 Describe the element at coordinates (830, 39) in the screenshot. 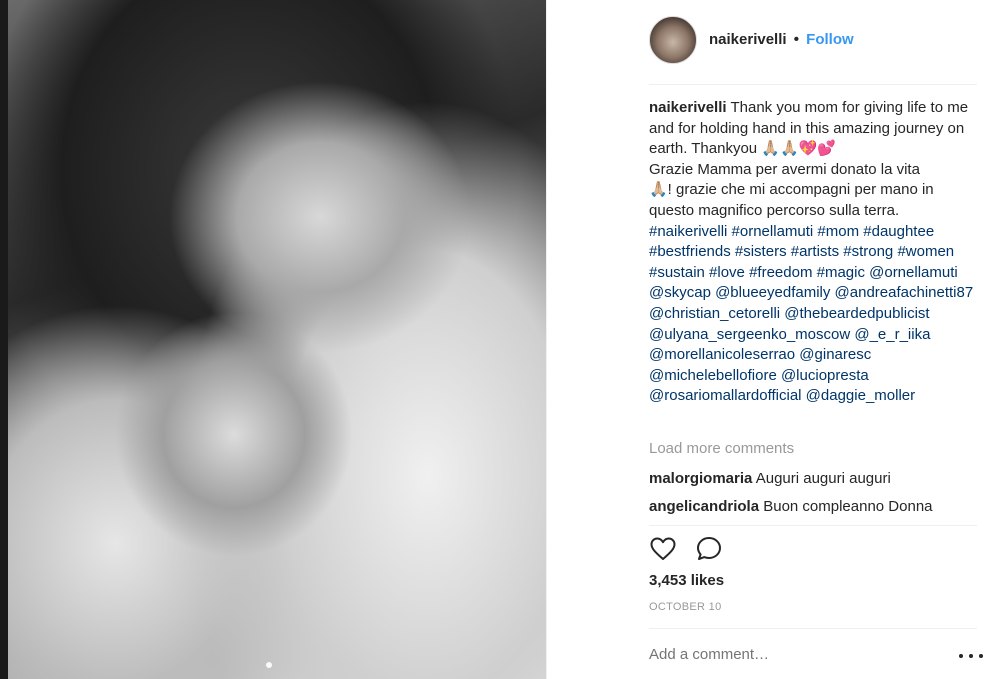

I see `follow-button: Follow` at that location.